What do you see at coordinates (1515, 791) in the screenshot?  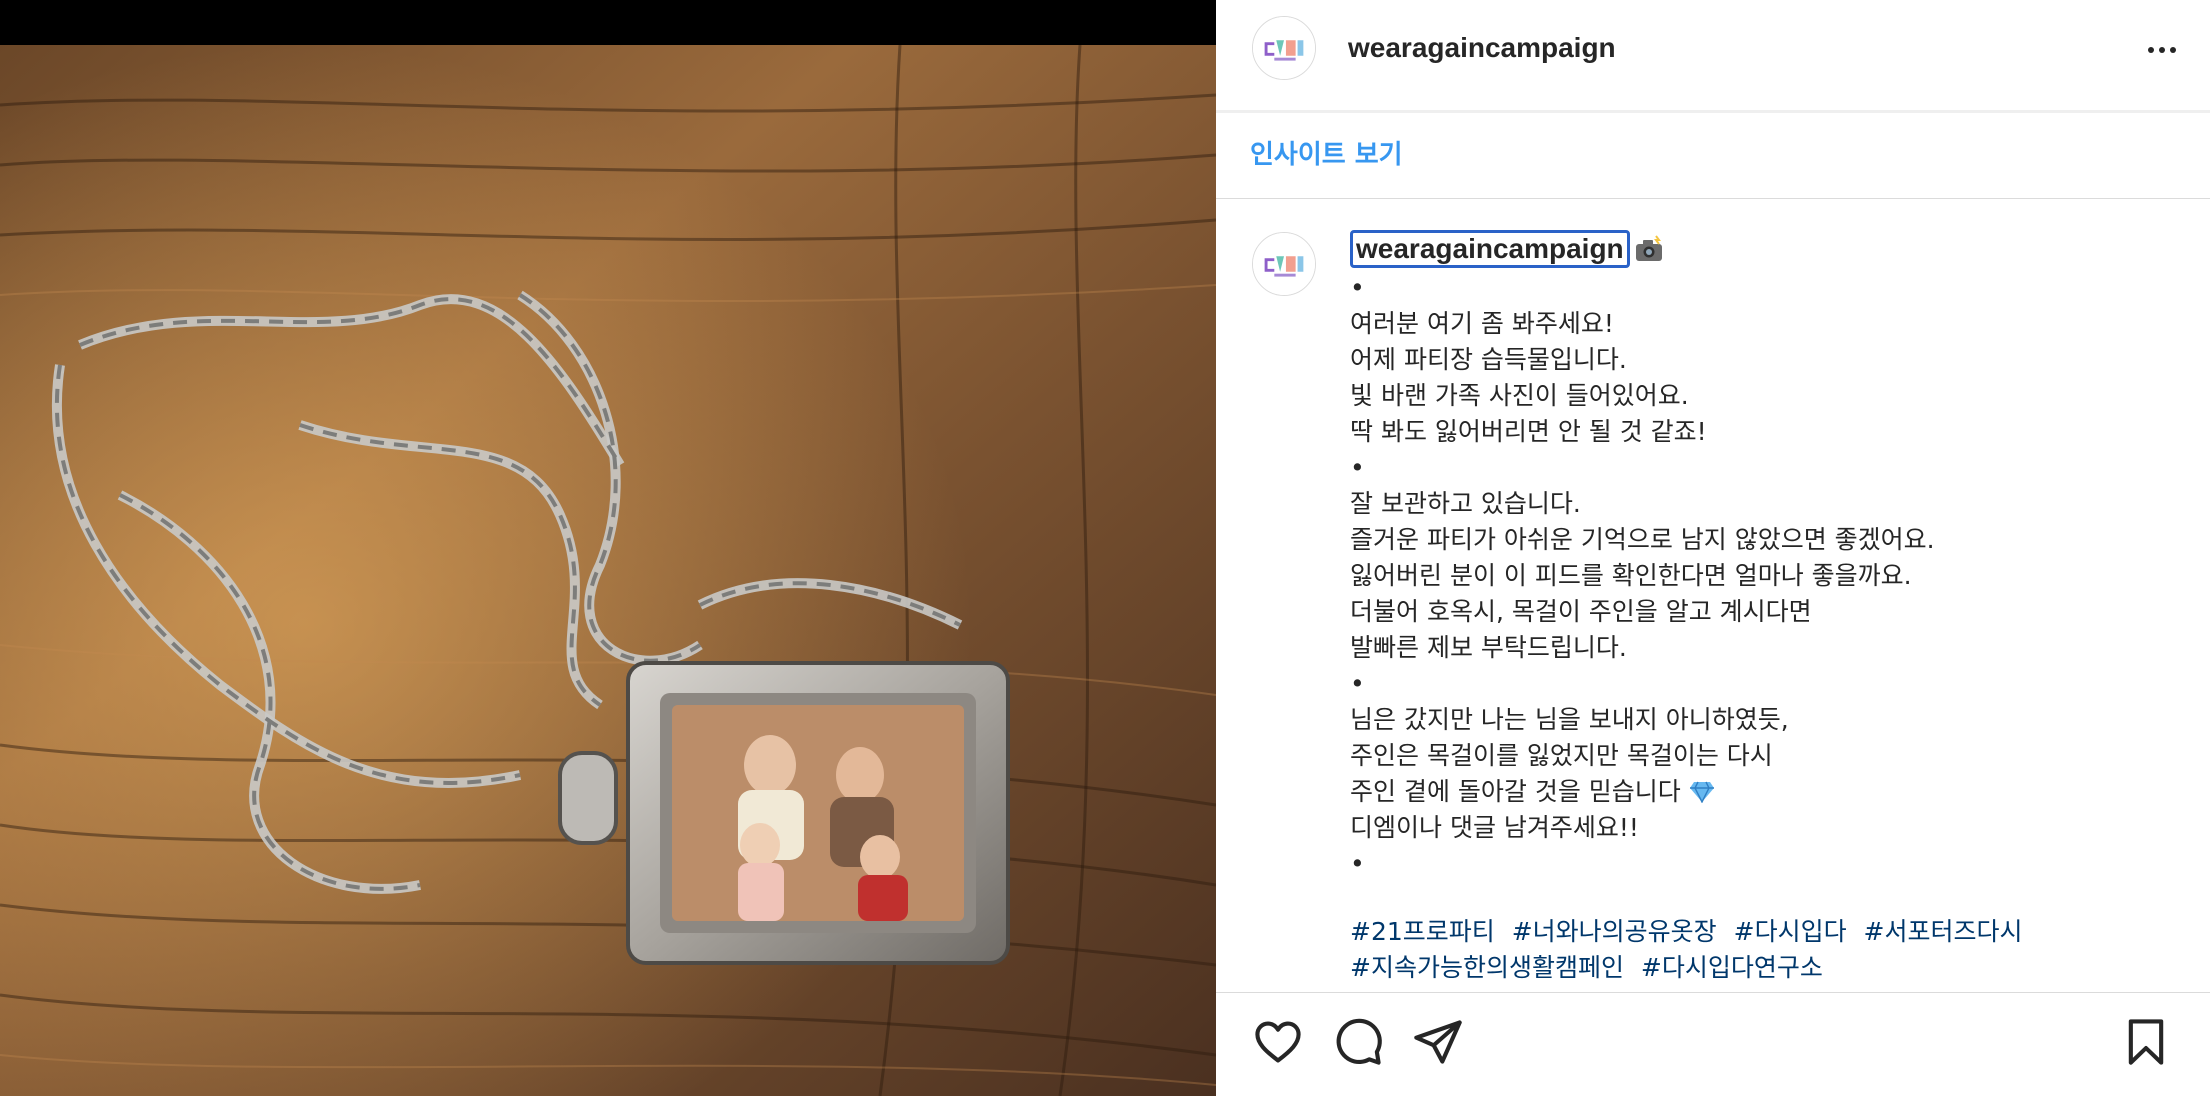 I see `caption-line: 주인 곁에 돌아갈 것을 믿습니다` at bounding box center [1515, 791].